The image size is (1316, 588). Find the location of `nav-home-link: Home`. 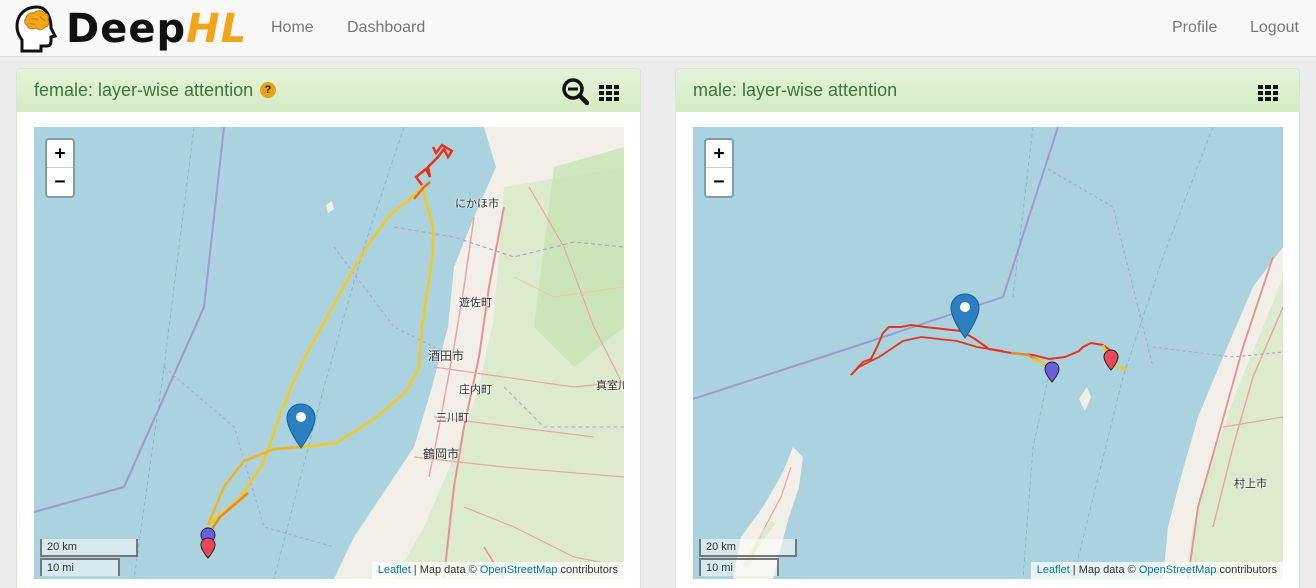

nav-home-link: Home is located at coordinates (292, 28).